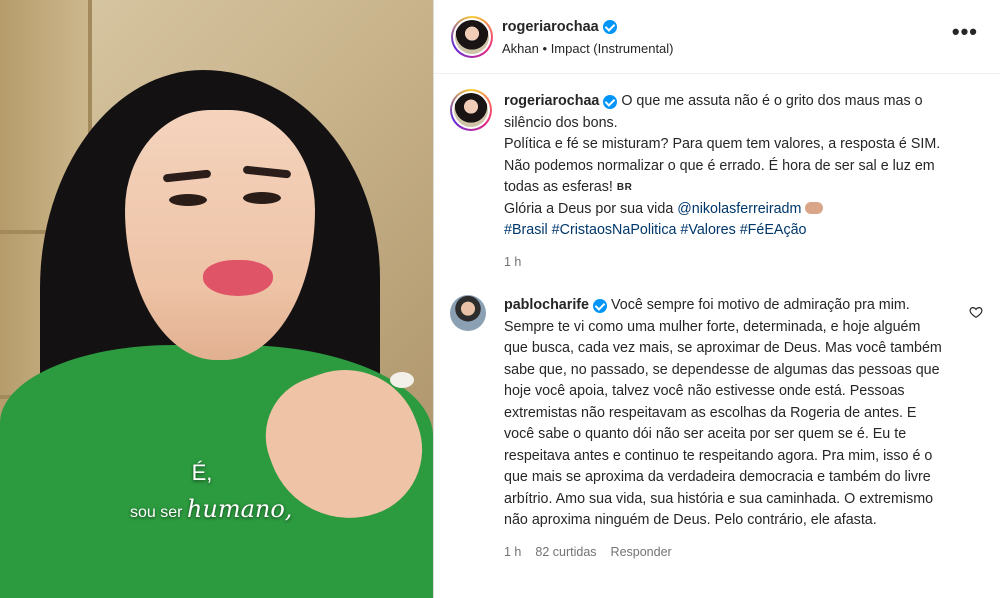 Image resolution: width=1000 pixels, height=598 pixels. I want to click on brazil-flag-icon: BR, so click(624, 187).